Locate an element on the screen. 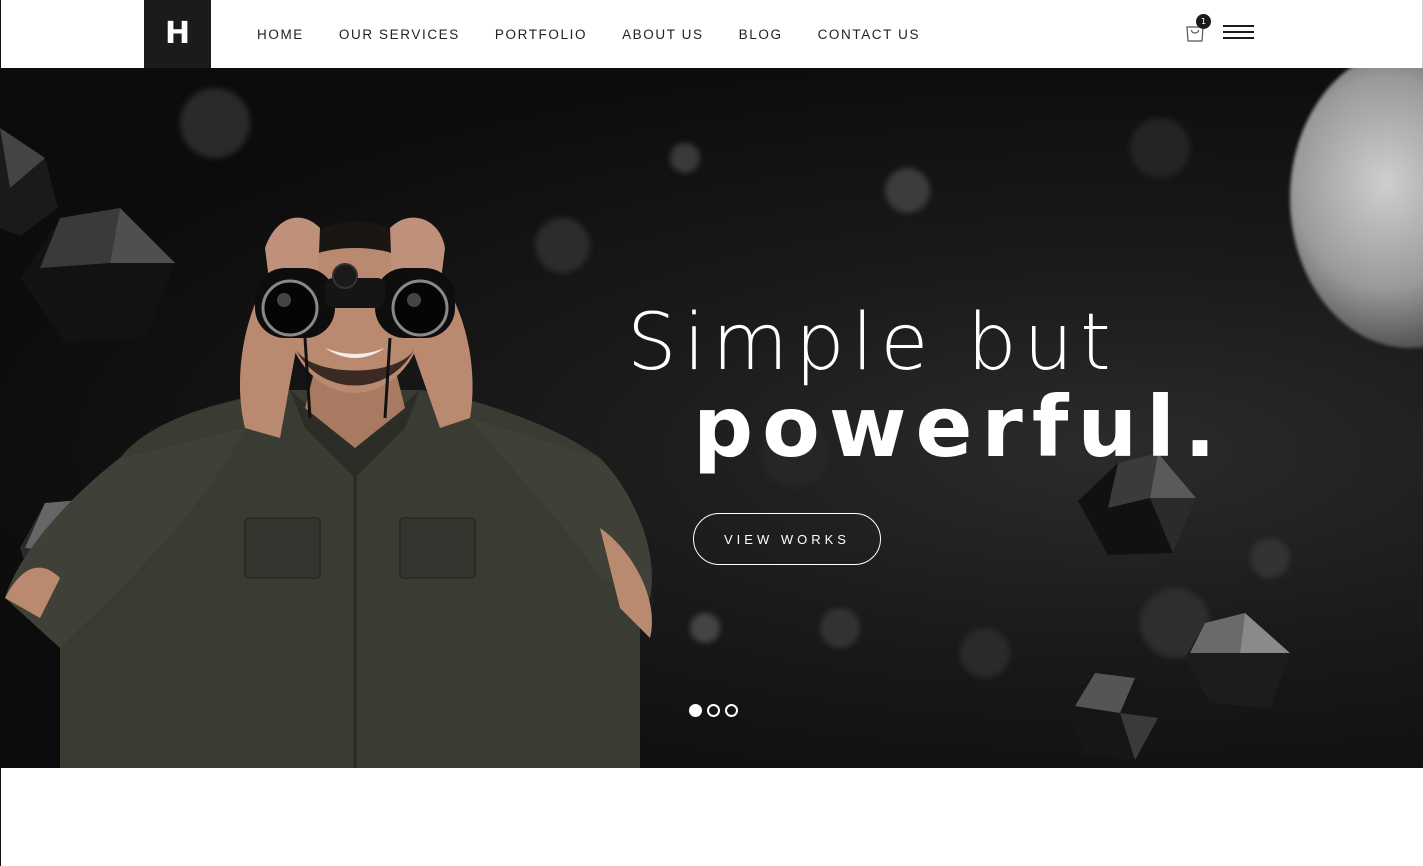 This screenshot has width=1423, height=866. nav-contact-us: CONTACT US is located at coordinates (869, 34).